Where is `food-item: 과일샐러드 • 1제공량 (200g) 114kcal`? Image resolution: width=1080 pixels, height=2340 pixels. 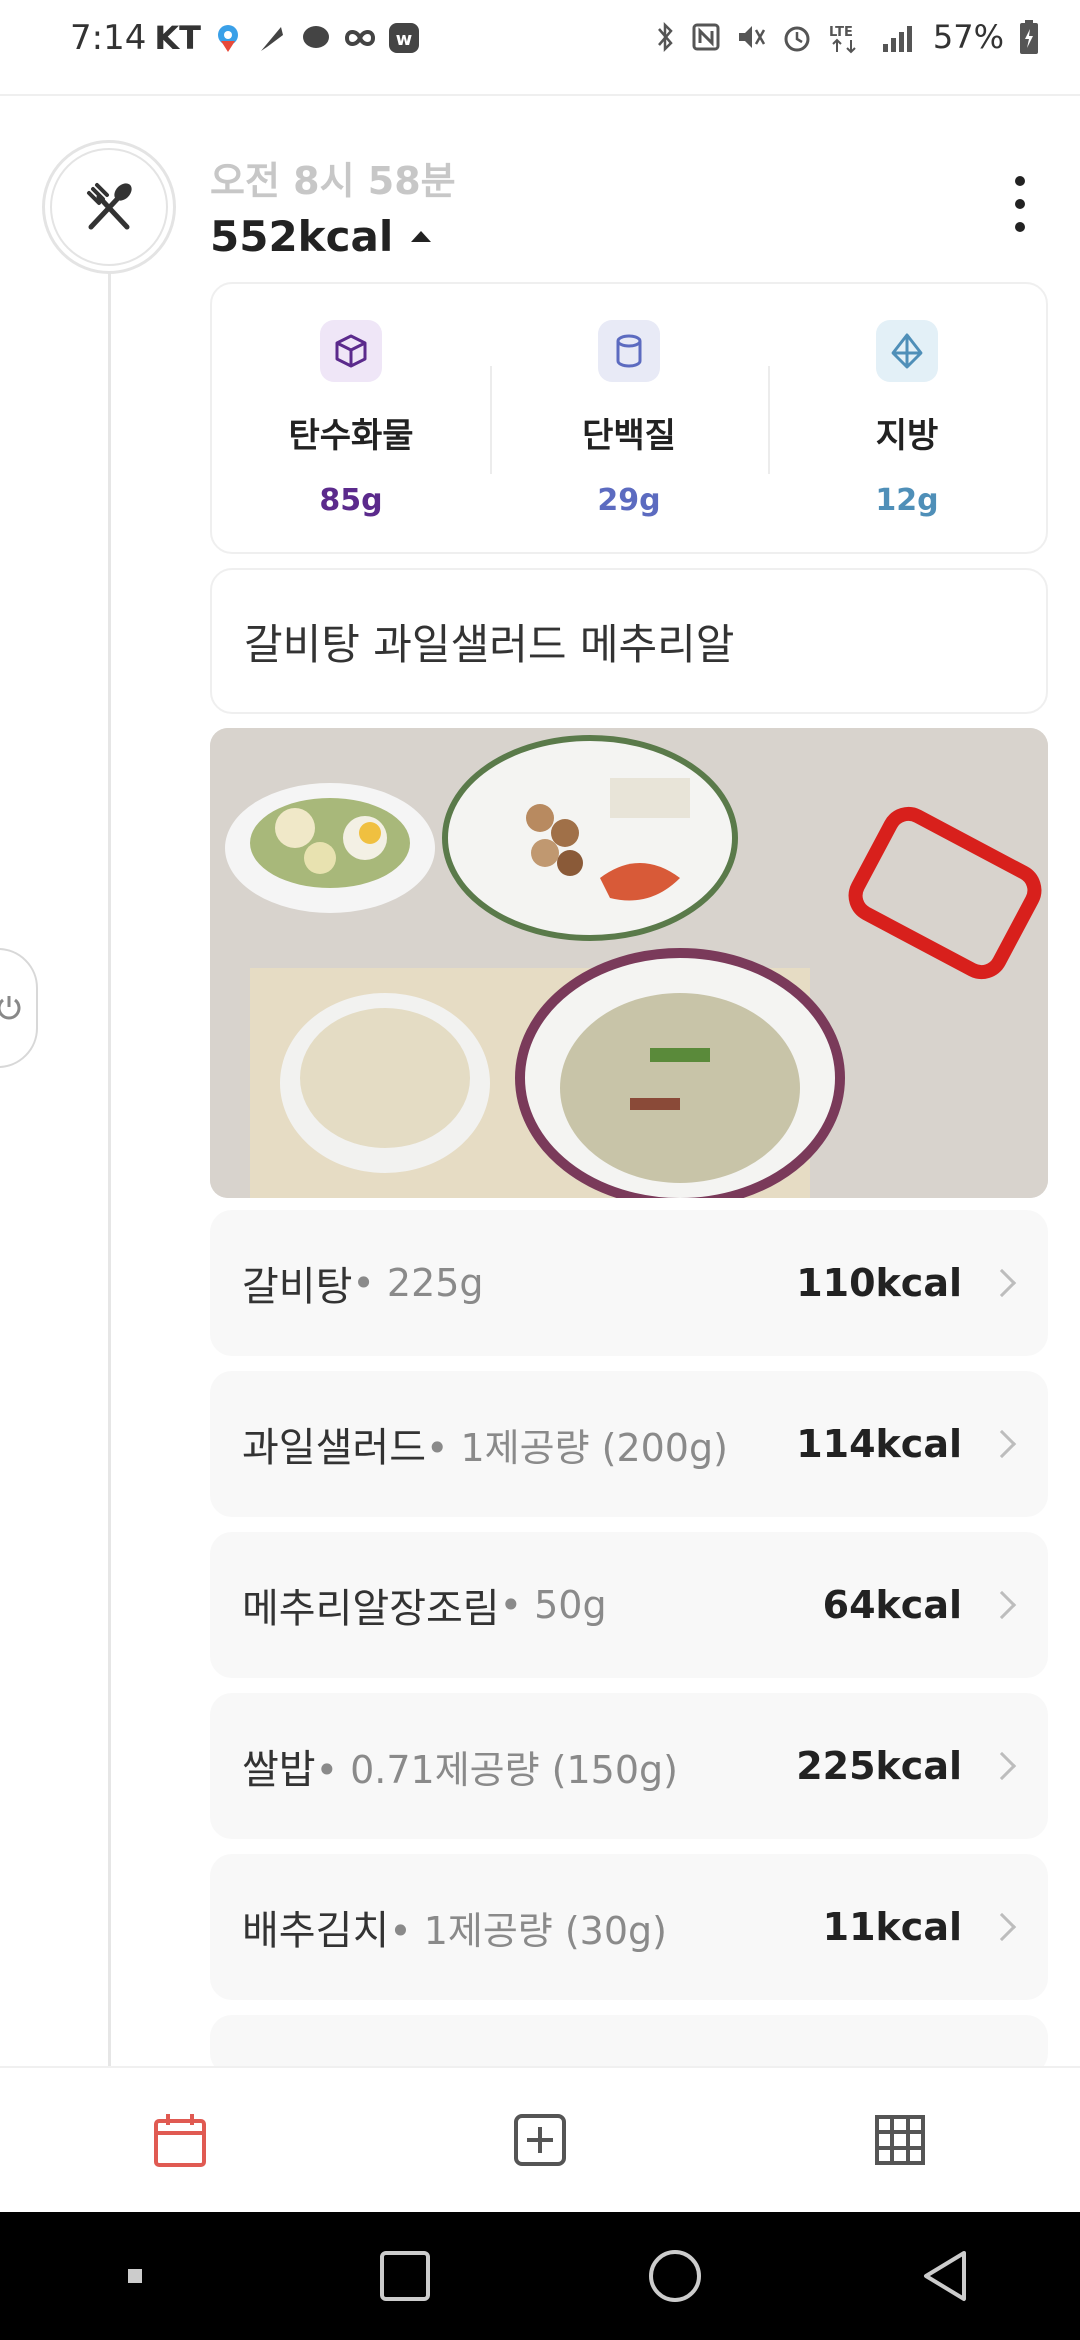 food-item: 과일샐러드 • 1제공량 (200g) 114kcal is located at coordinates (629, 1444).